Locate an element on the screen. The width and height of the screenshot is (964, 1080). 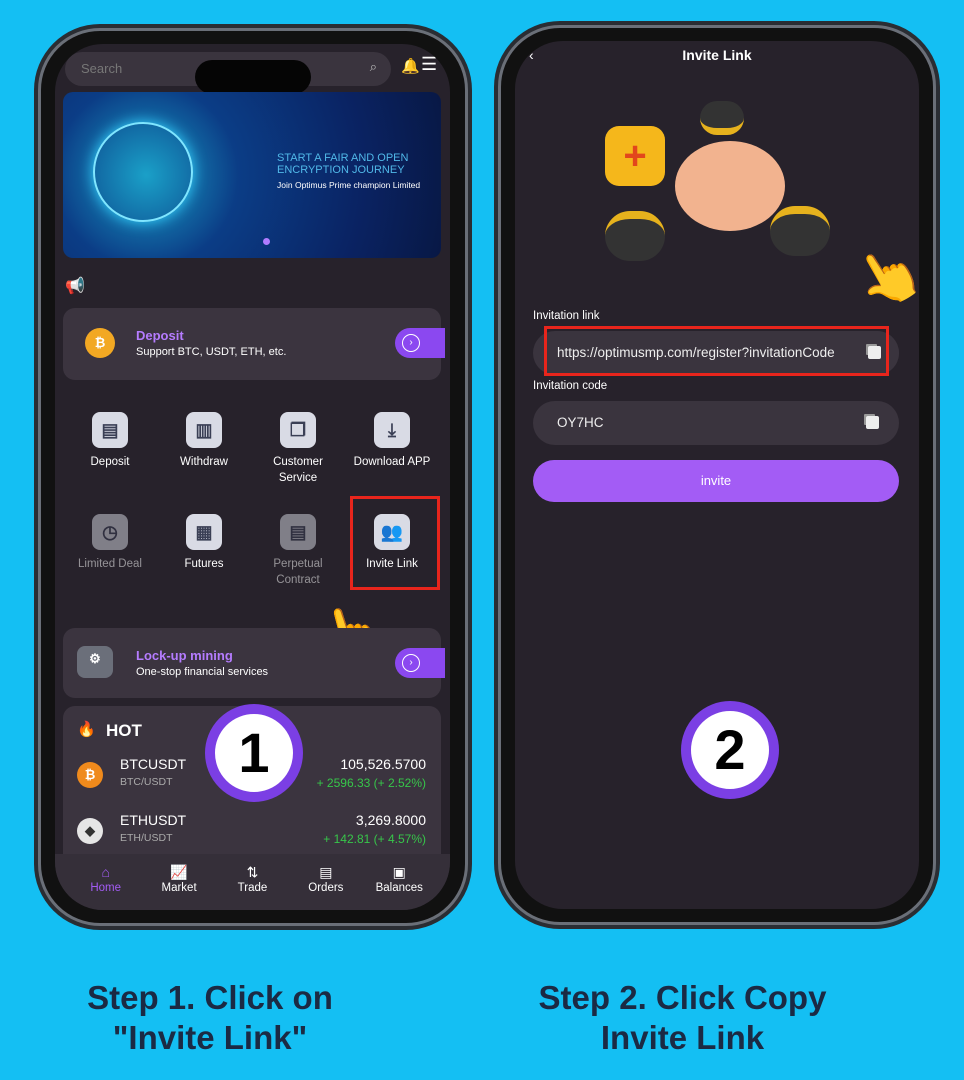
download-icon: ⤓ is located at coordinates (392, 430).